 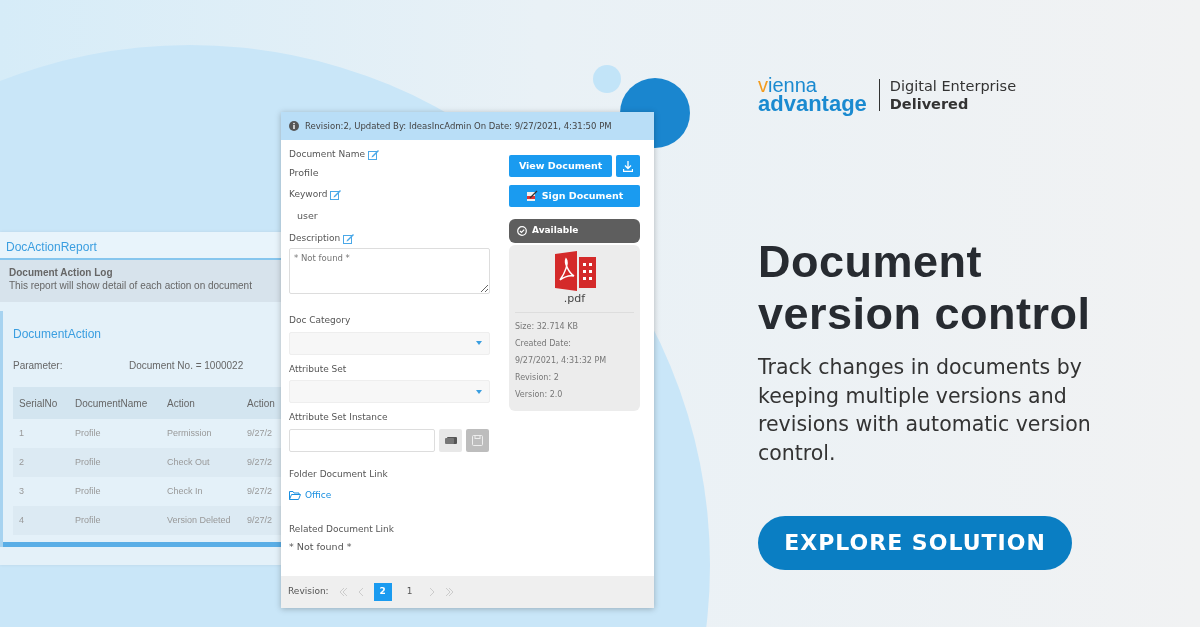 What do you see at coordinates (201, 433) in the screenshot?
I see `table-cell: Permission` at bounding box center [201, 433].